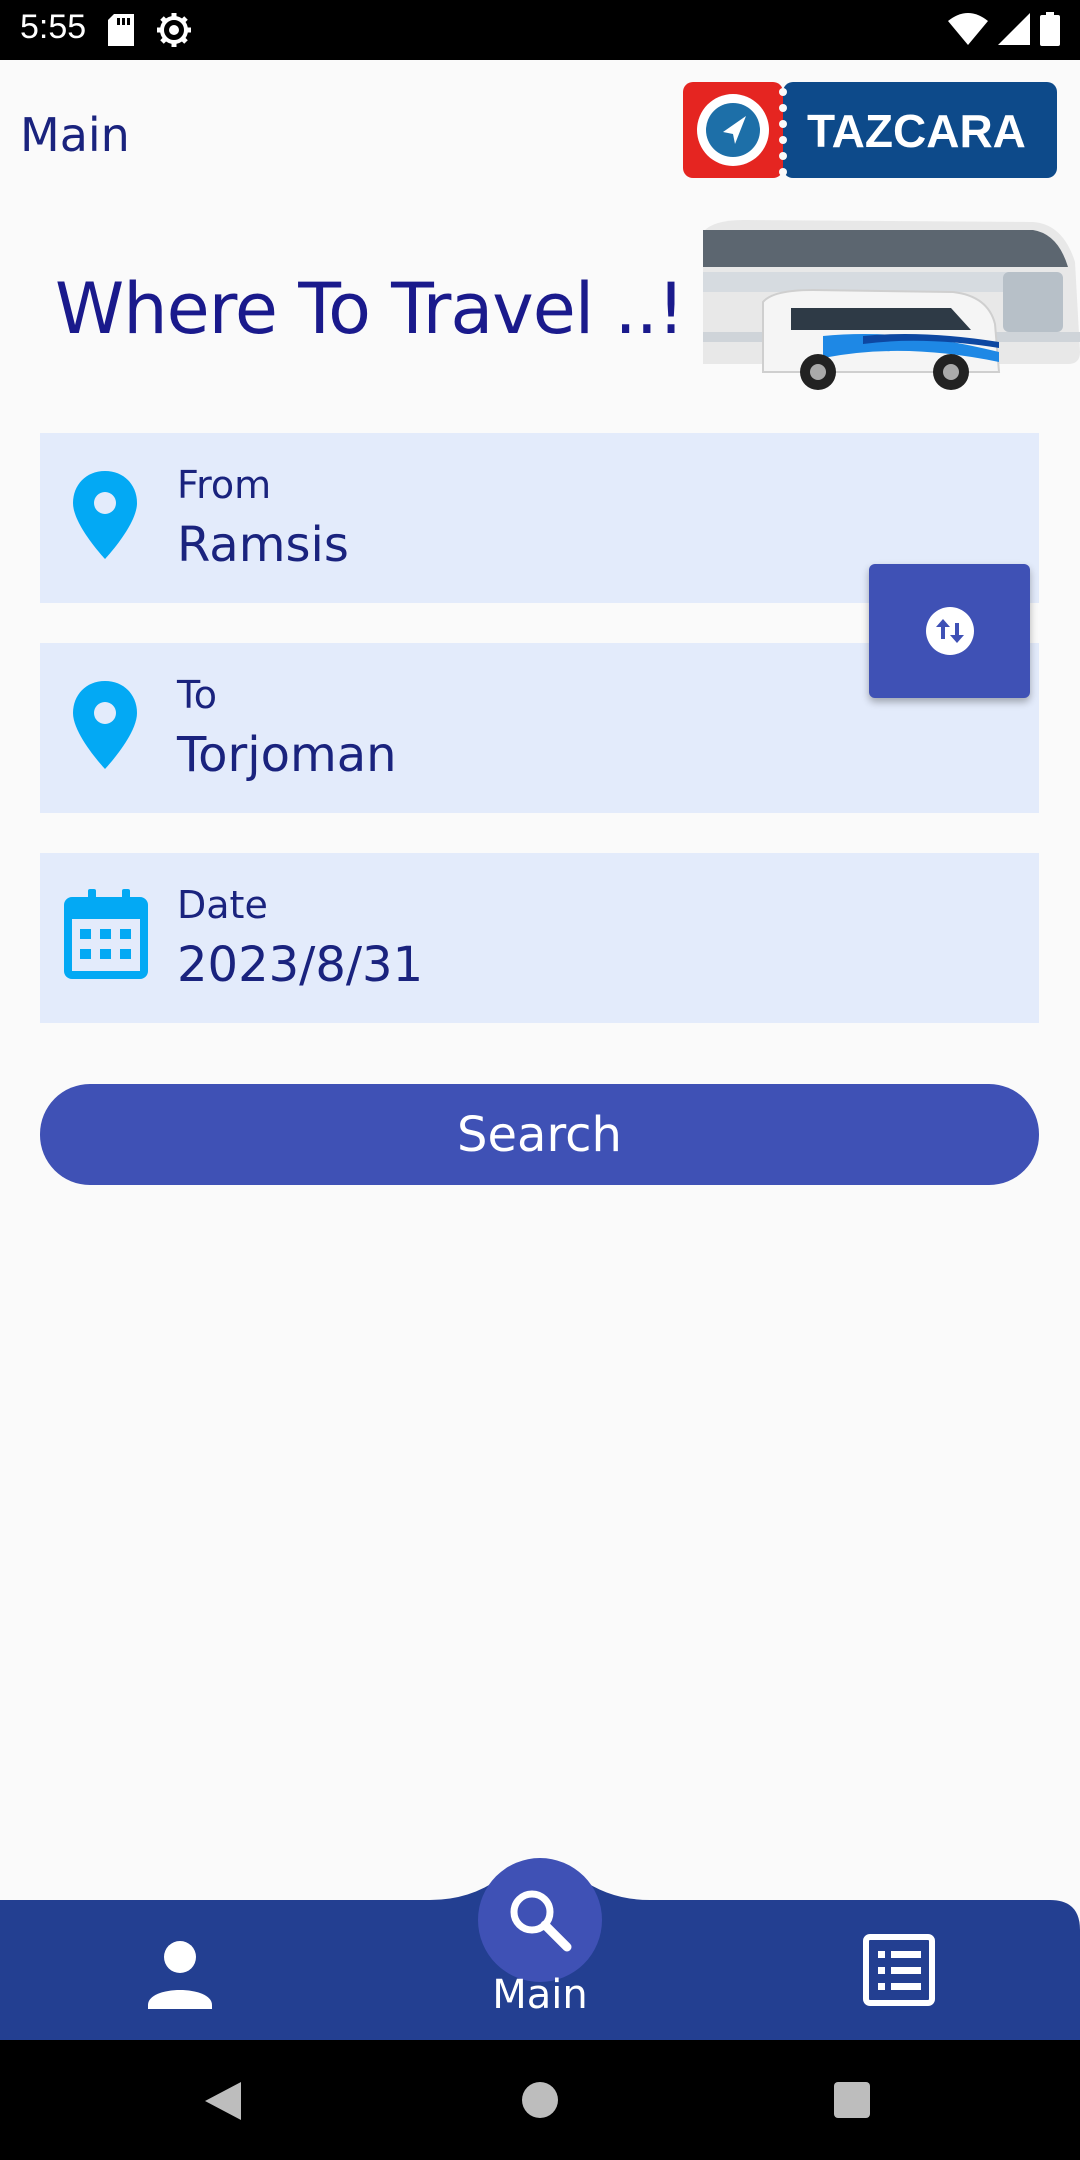 Image resolution: width=1080 pixels, height=2160 pixels. I want to click on bus-illustration, so click(891, 305).